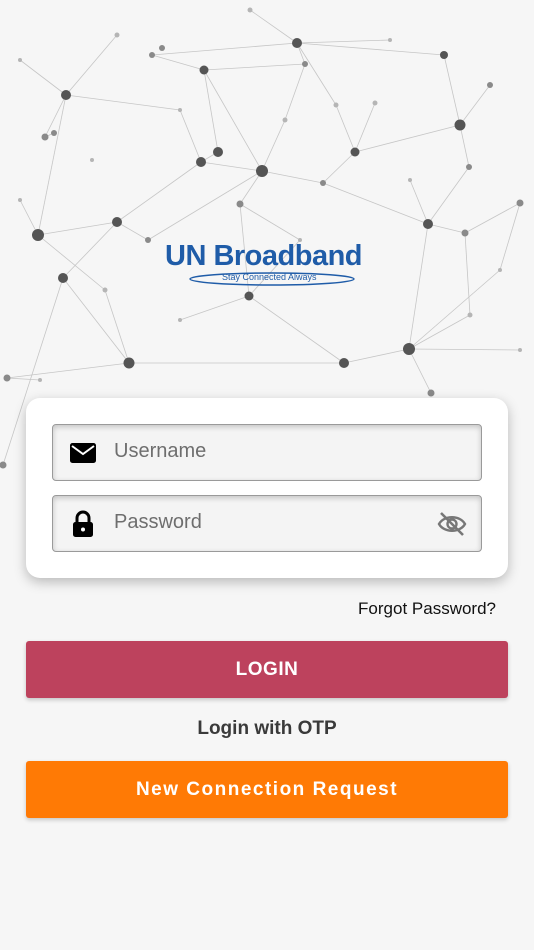  What do you see at coordinates (83, 523) in the screenshot?
I see `lock-icon` at bounding box center [83, 523].